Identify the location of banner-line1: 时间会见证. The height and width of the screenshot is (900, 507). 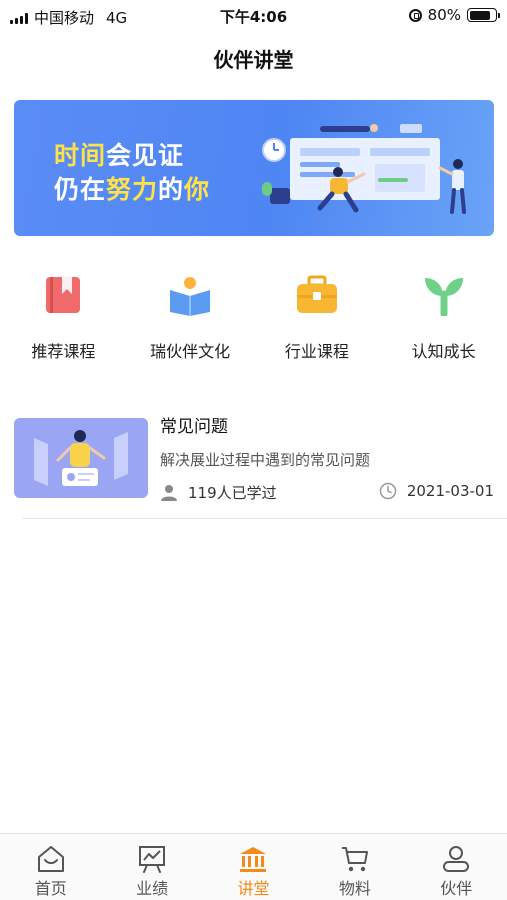
(119, 154).